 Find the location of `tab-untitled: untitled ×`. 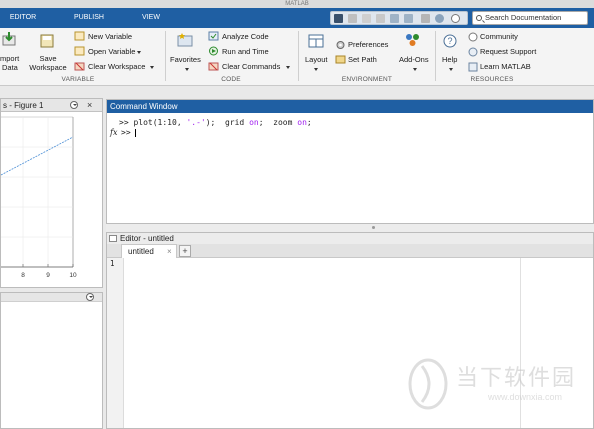

tab-untitled: untitled × is located at coordinates (149, 251).